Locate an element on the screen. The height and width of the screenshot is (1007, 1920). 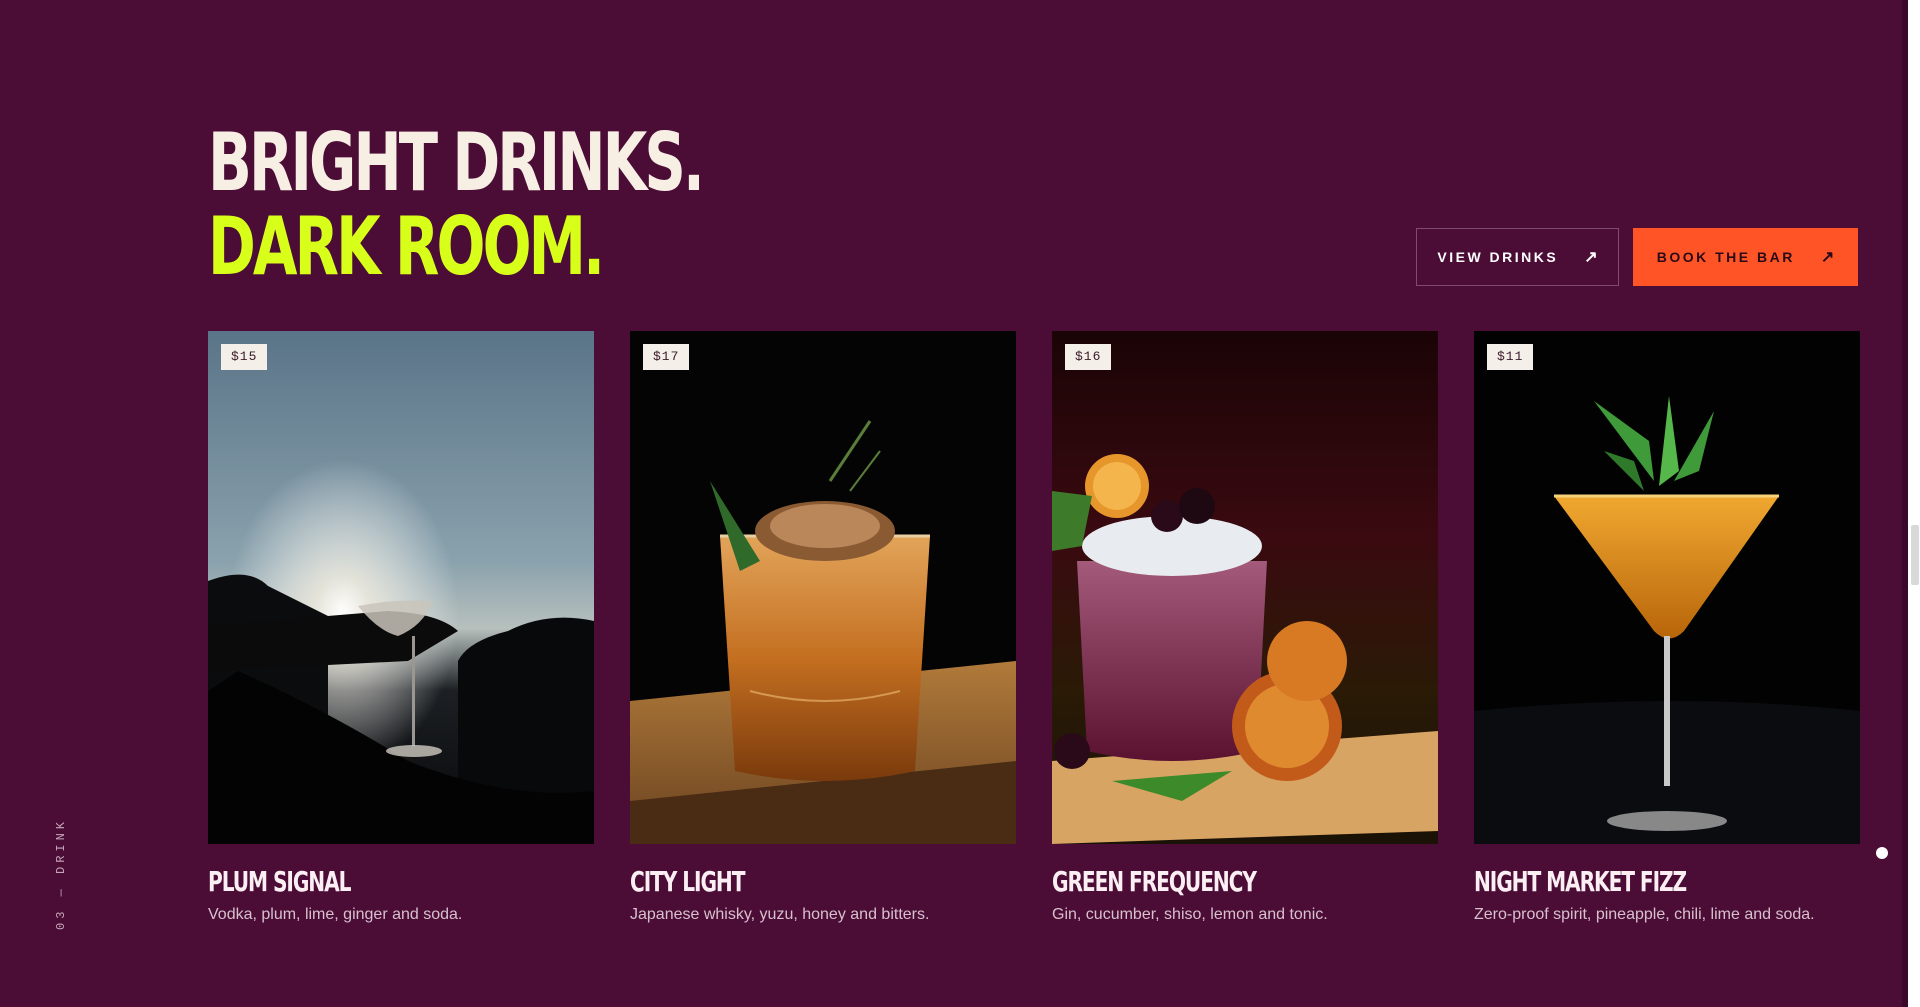
headline-line-2: DARK ROOM. is located at coordinates (406, 246).